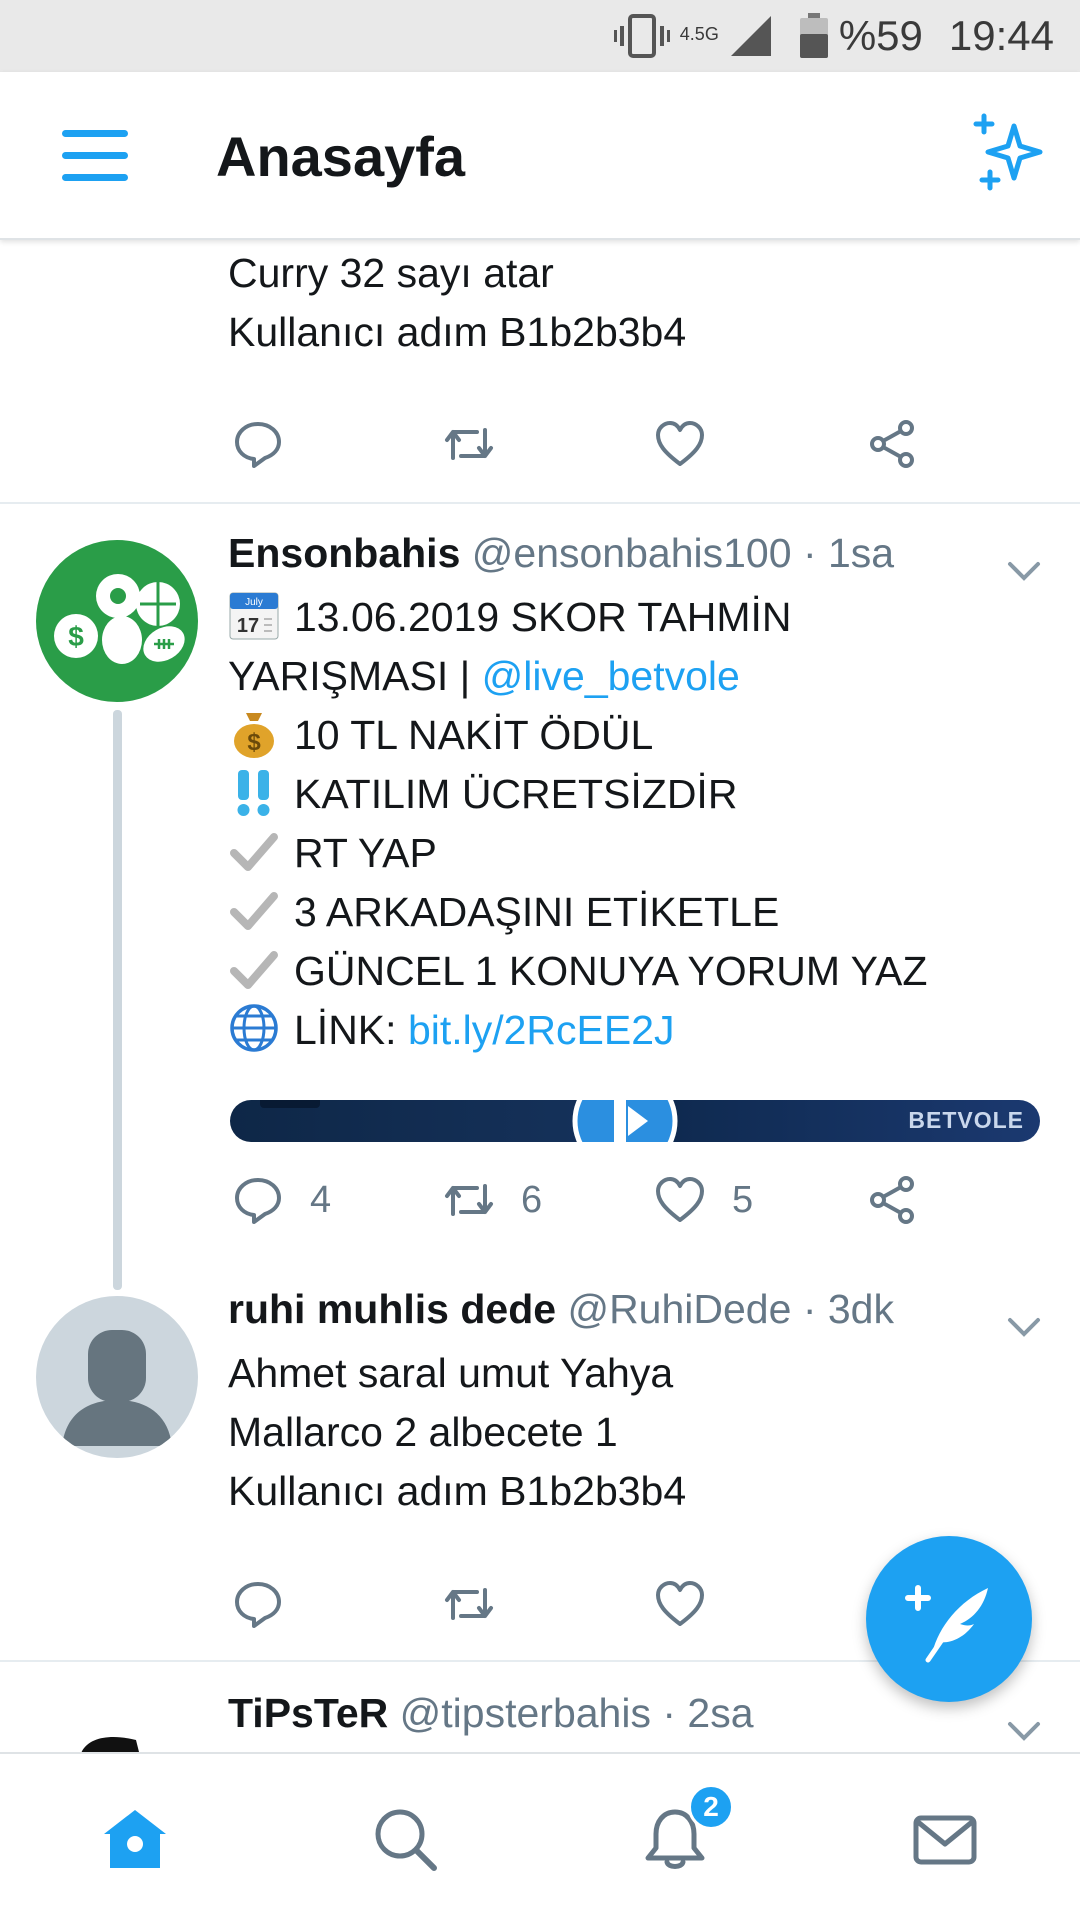  Describe the element at coordinates (119, 619) in the screenshot. I see `sports-logo-icon: $` at that location.